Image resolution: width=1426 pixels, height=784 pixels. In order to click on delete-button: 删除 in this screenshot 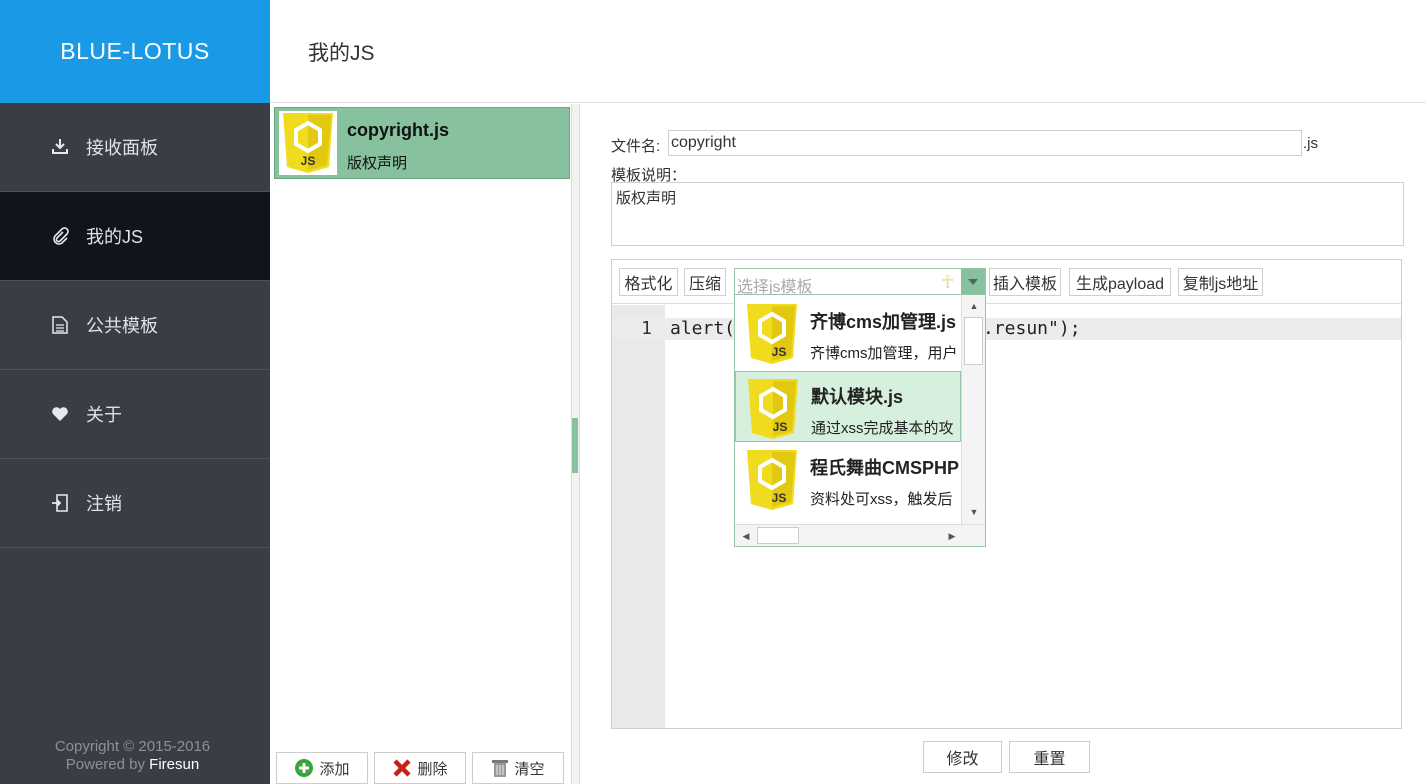, I will do `click(420, 768)`.